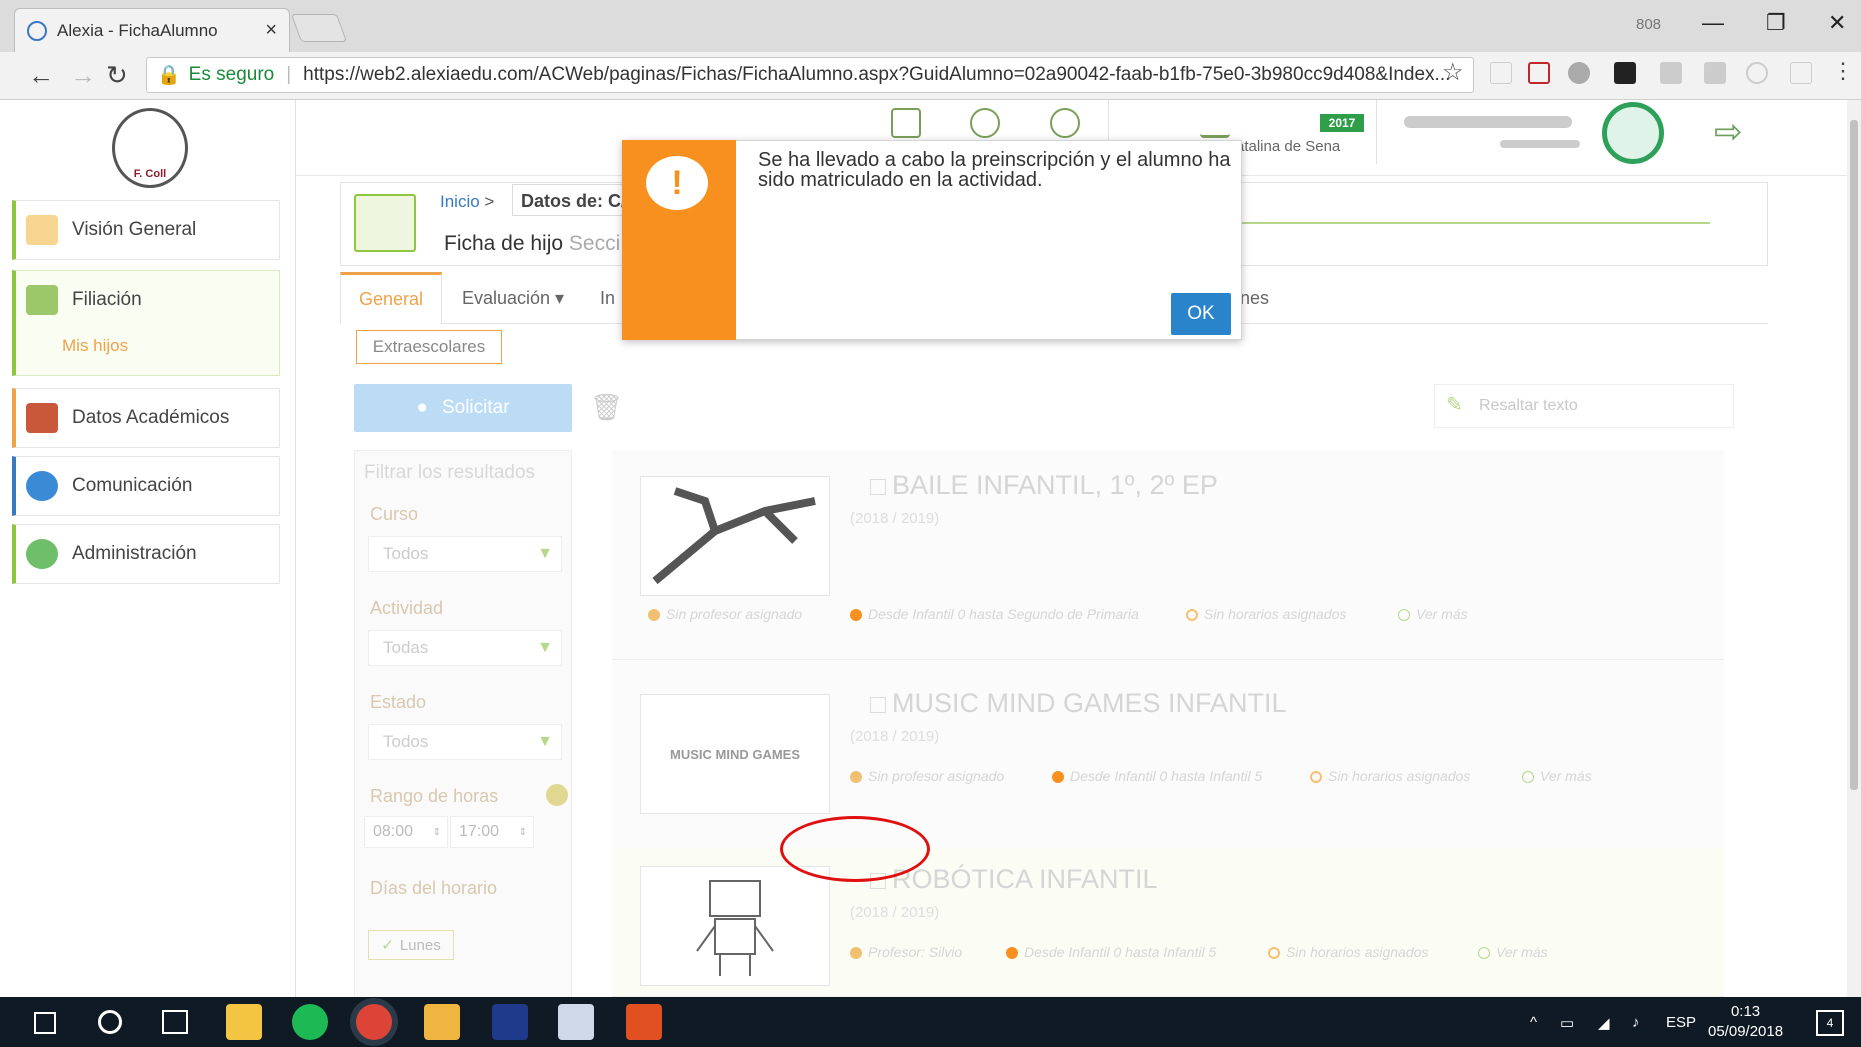 The image size is (1861, 1047). I want to click on trash-icon: 🗑, so click(606, 407).